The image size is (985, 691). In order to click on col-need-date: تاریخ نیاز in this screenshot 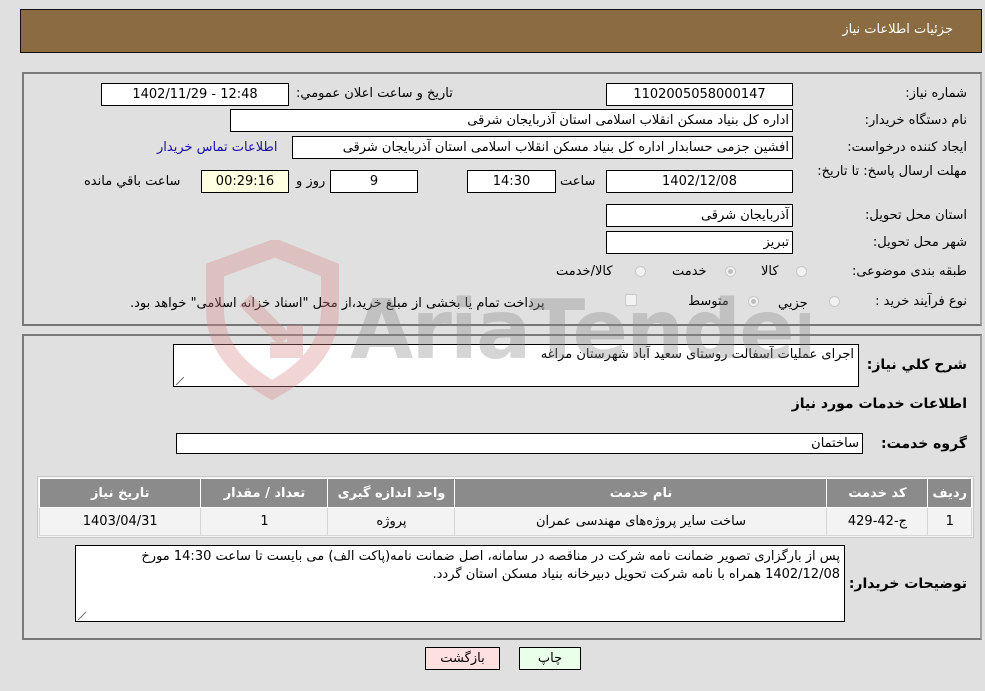, I will do `click(120, 493)`.